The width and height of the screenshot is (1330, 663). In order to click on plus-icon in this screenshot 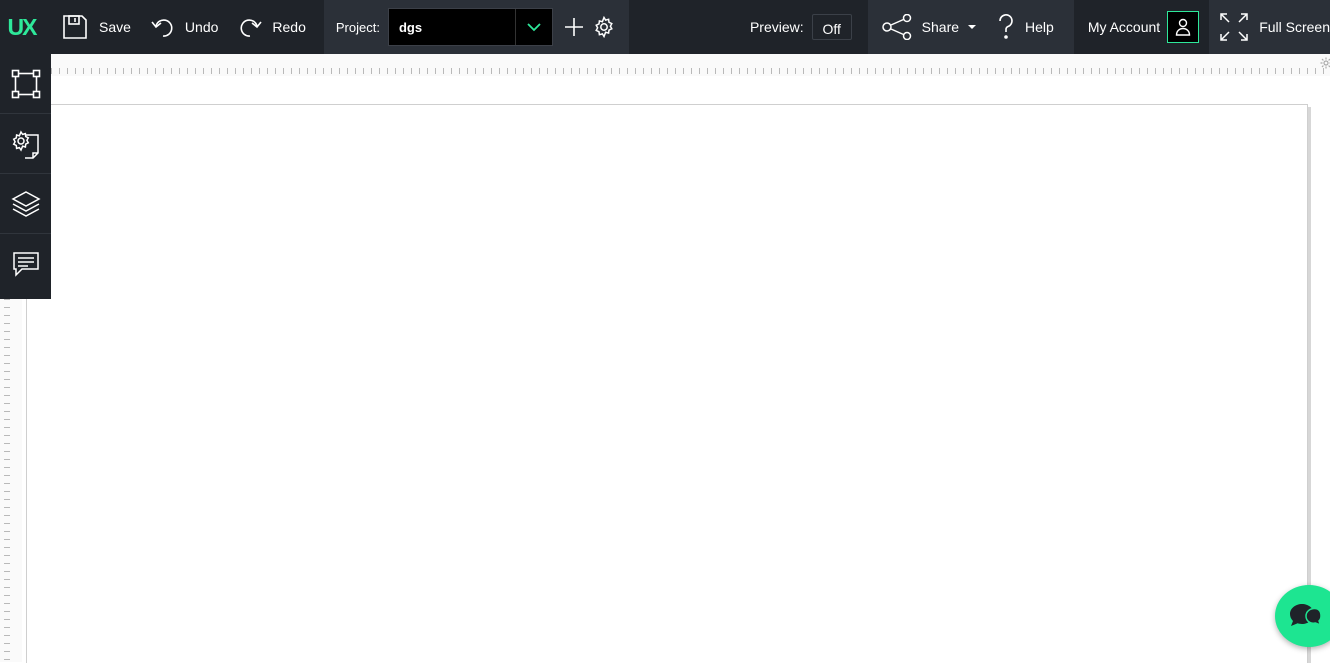, I will do `click(573, 27)`.